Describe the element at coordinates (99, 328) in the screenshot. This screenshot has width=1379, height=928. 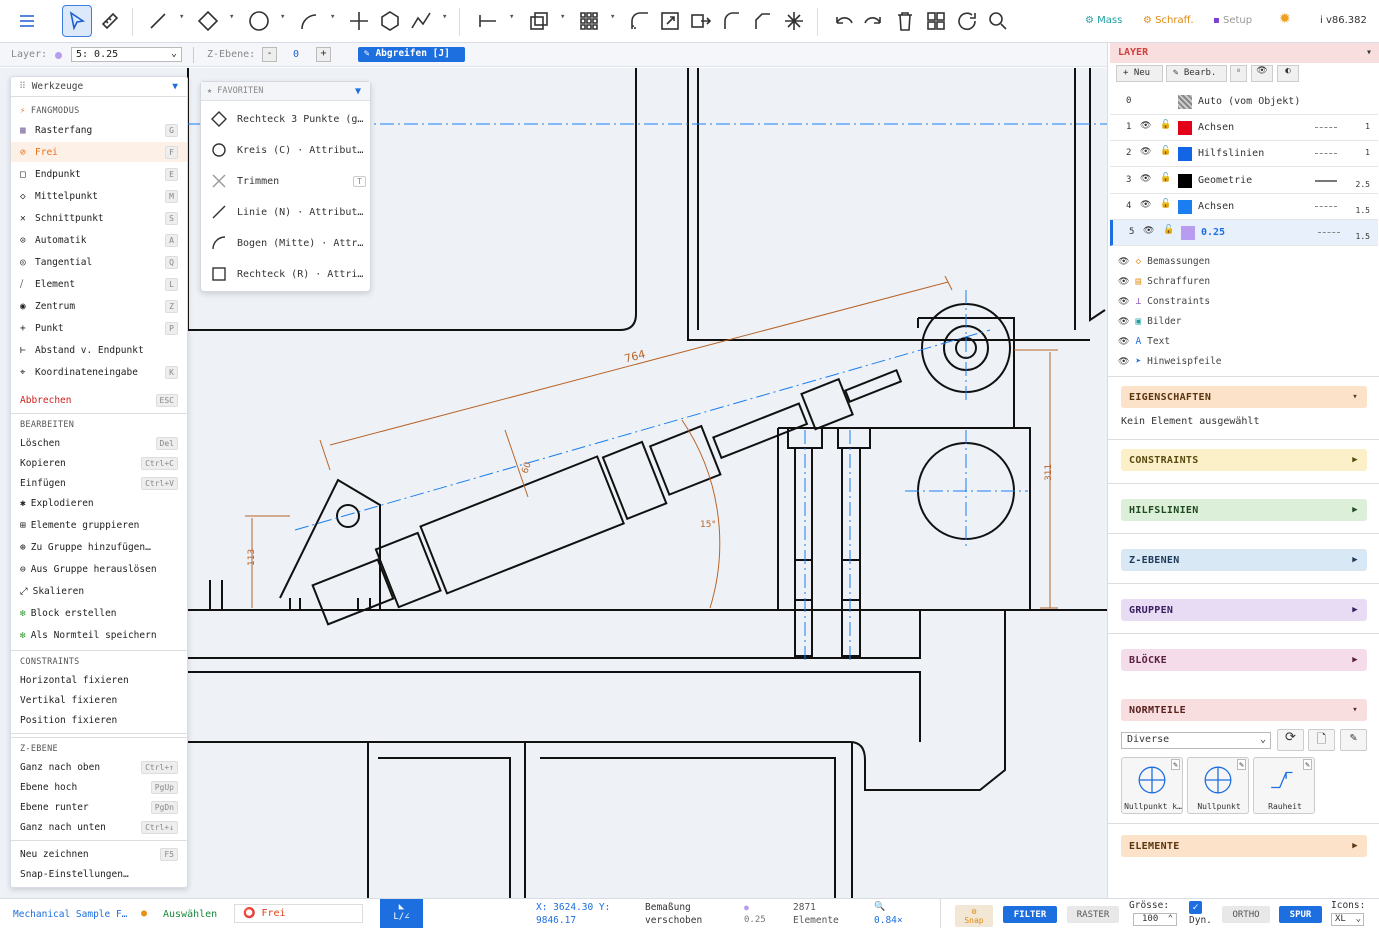
I see `snap-item: + Punkt P` at that location.